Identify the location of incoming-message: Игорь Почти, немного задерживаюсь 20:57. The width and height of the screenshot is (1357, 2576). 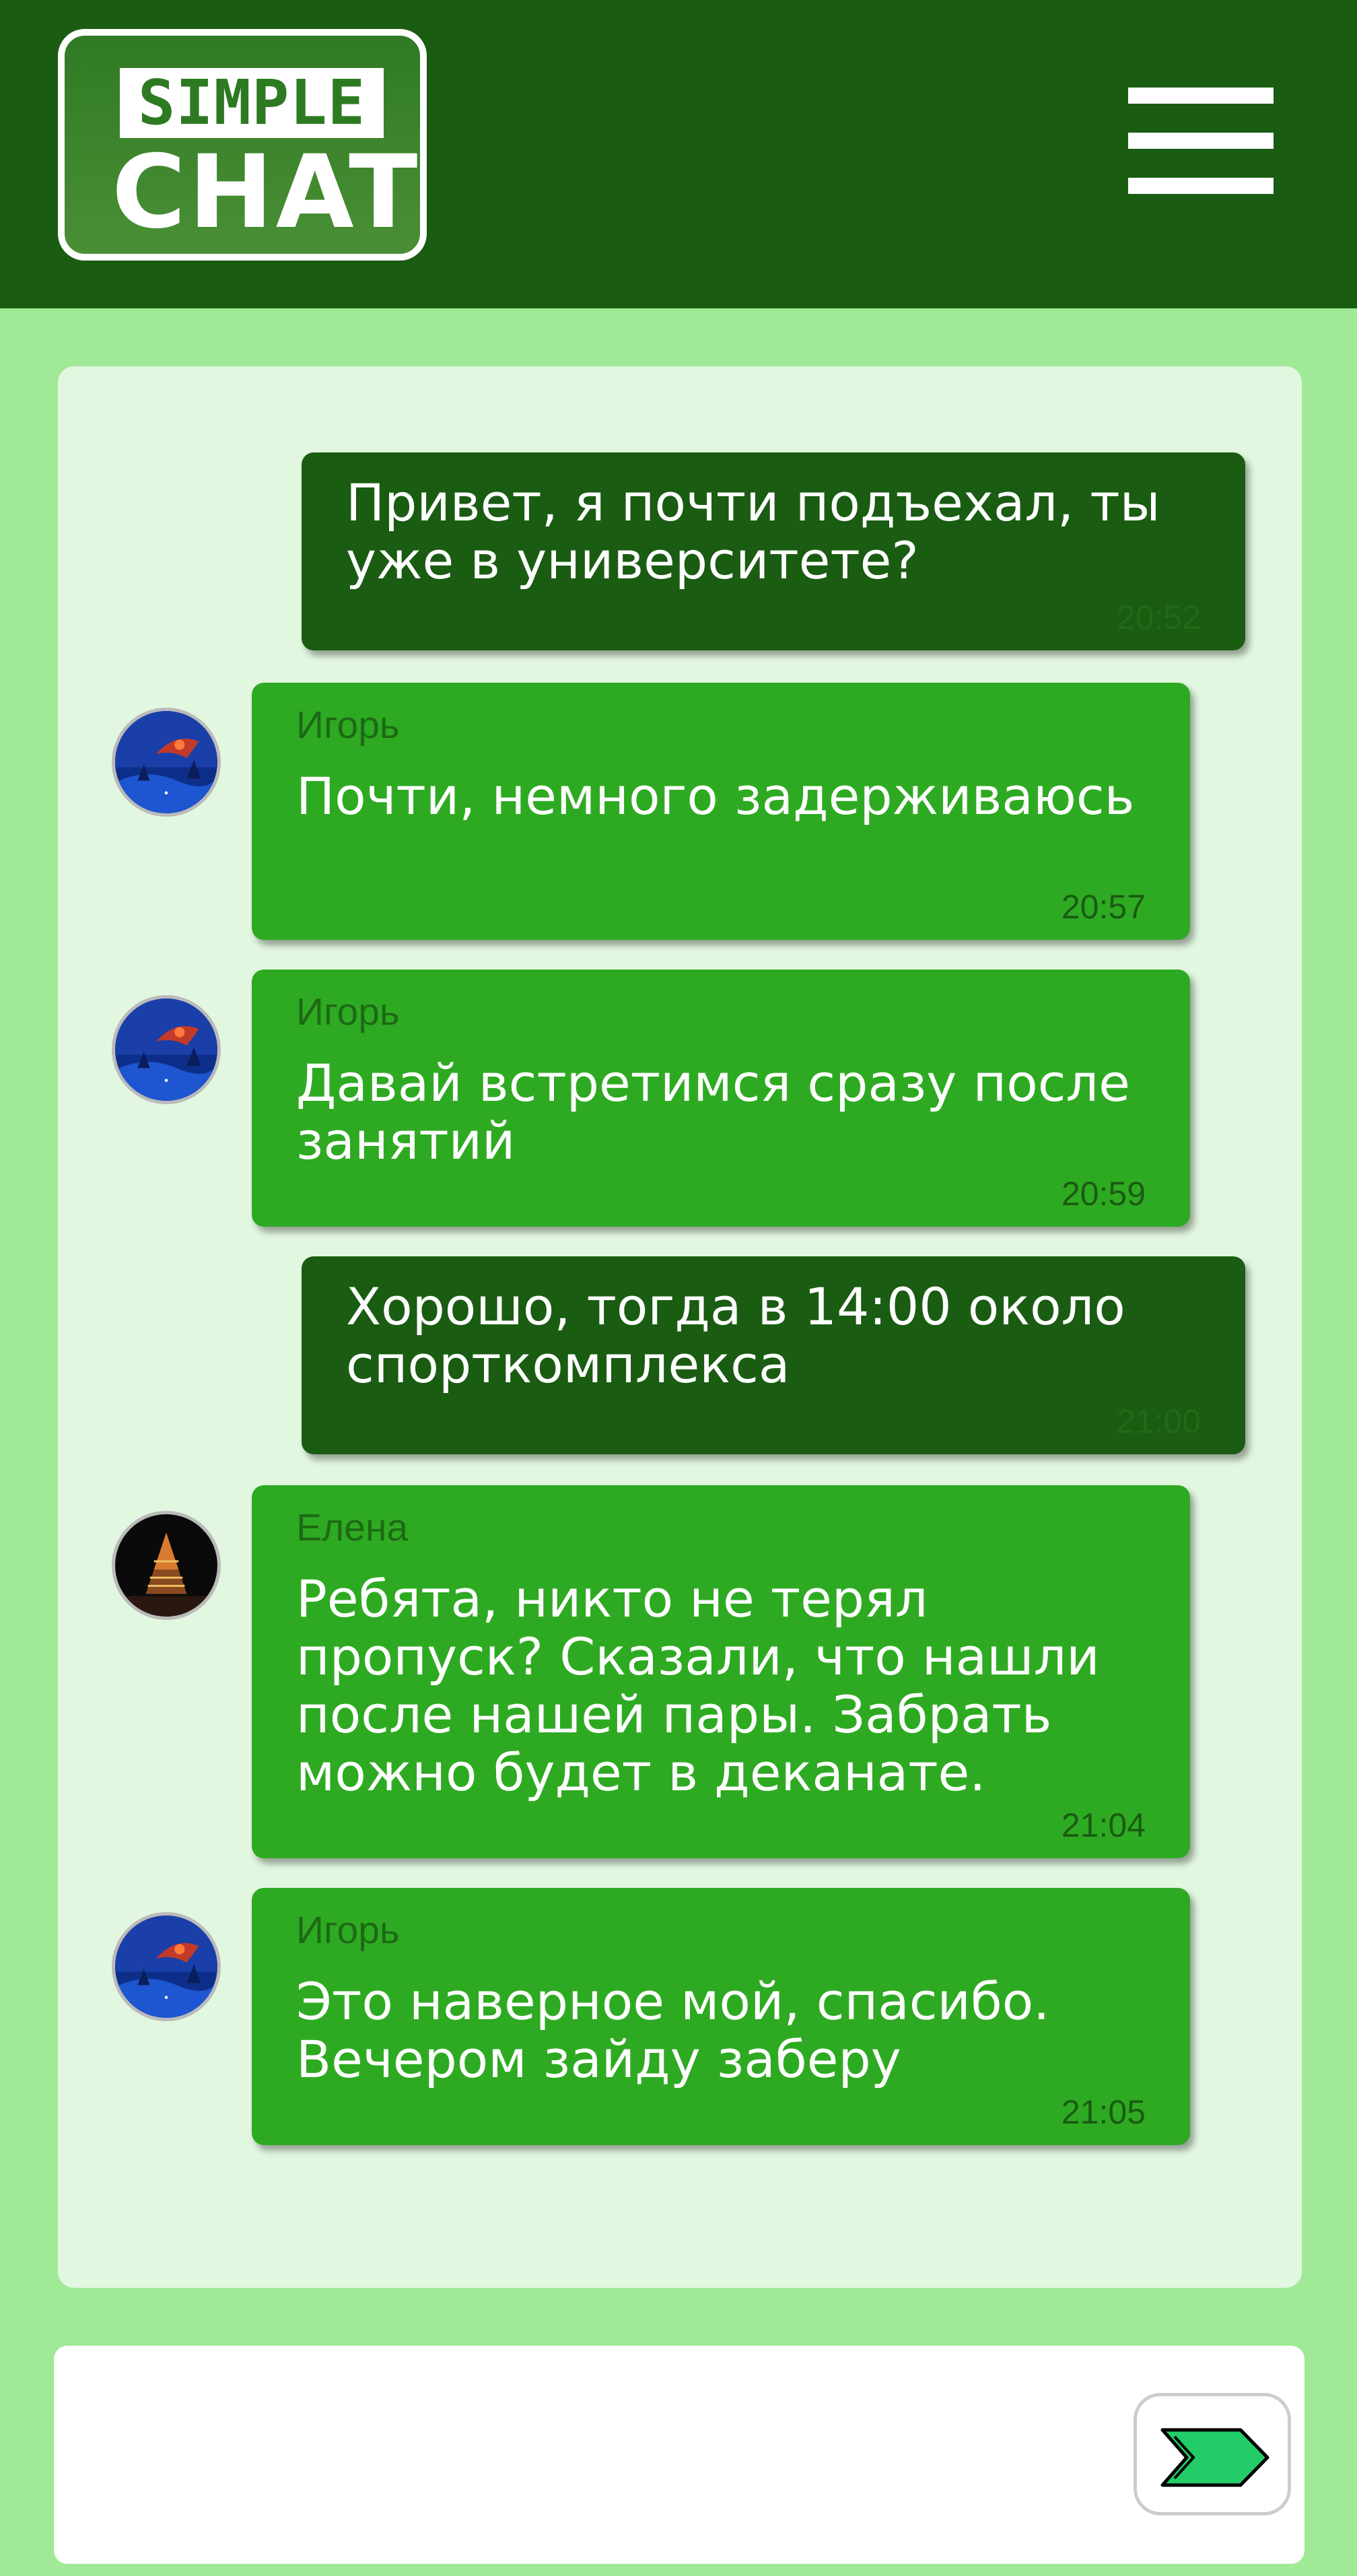
(721, 811).